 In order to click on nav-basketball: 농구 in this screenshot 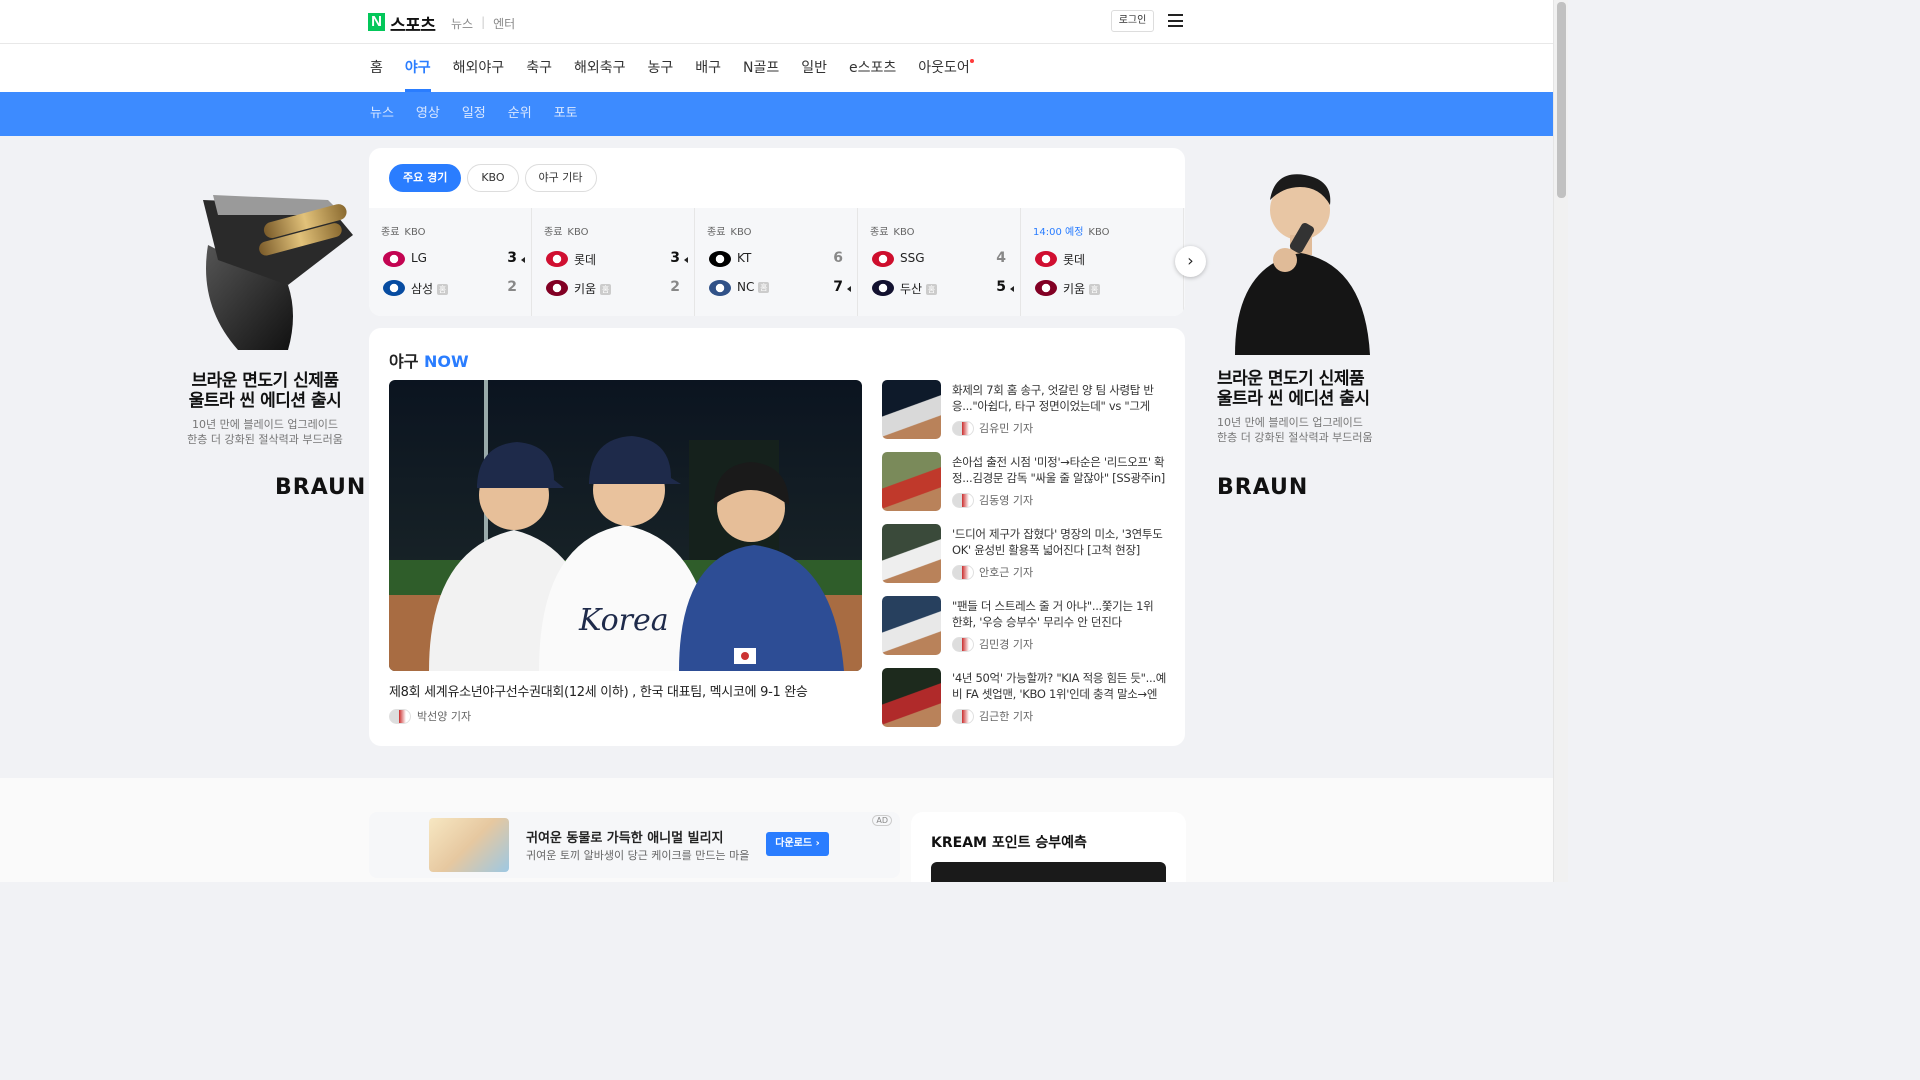, I will do `click(660, 68)`.